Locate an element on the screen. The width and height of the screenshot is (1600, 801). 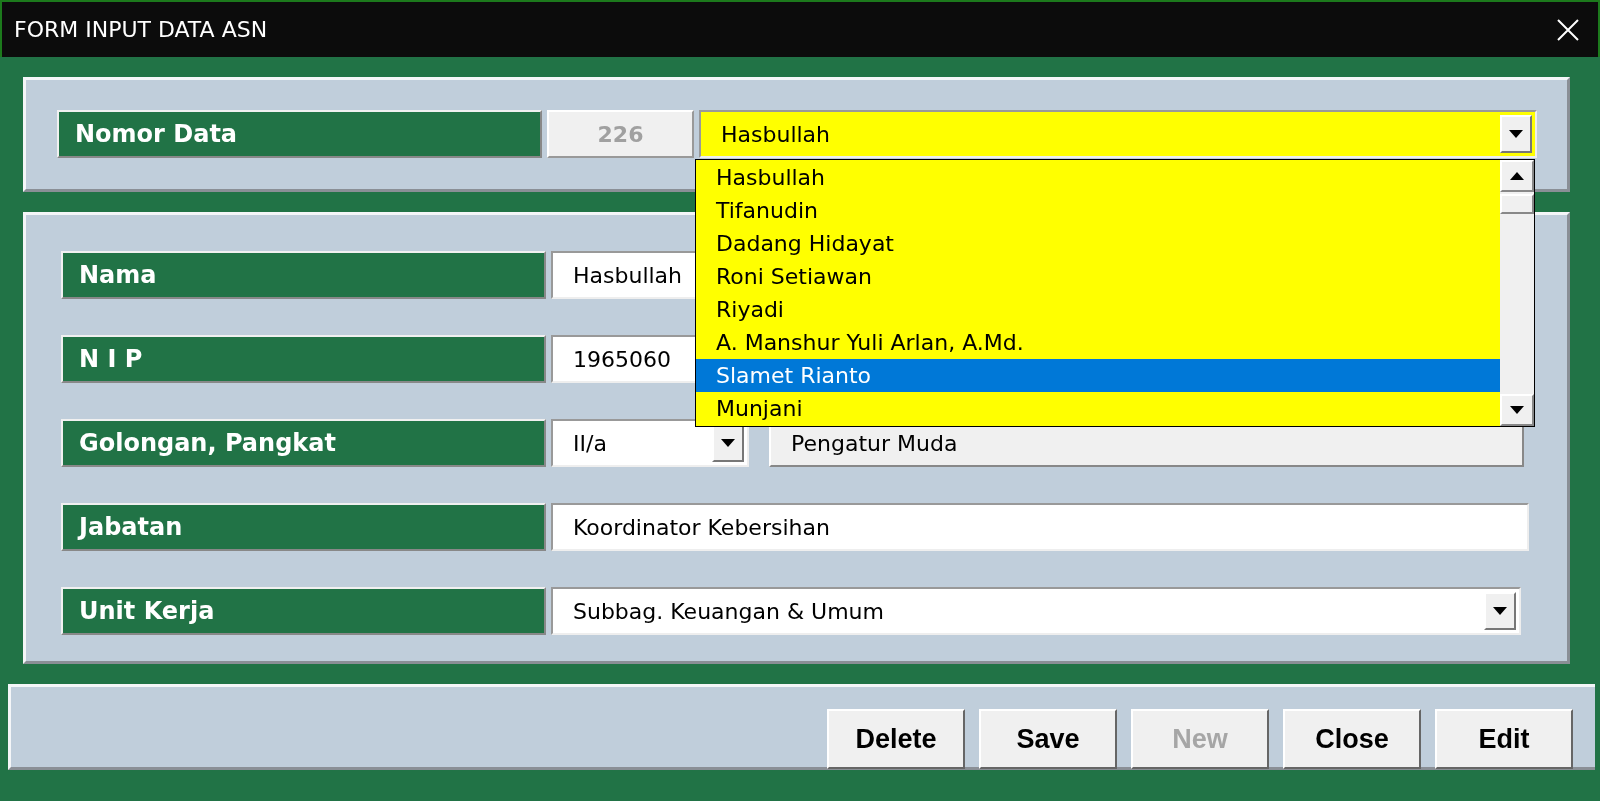
field-label: Golongan, Pangkat is located at coordinates (303, 443).